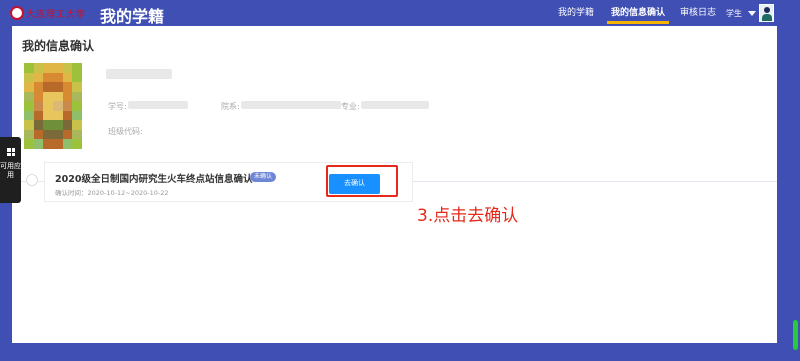  What do you see at coordinates (132, 16) in the screenshot?
I see `app-title: 我的学籍` at bounding box center [132, 16].